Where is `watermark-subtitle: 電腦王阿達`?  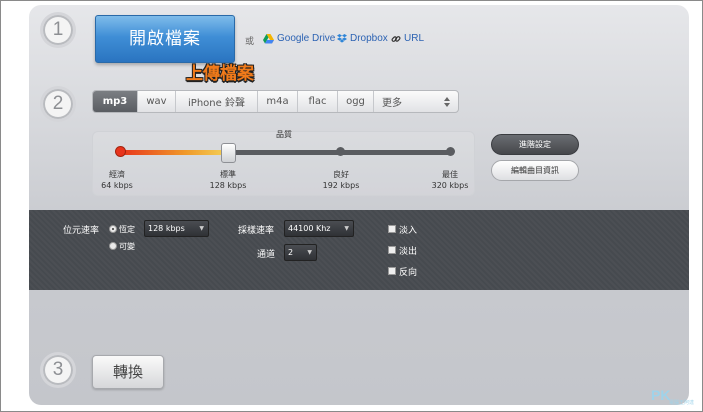 watermark-subtitle: 電腦王阿達 is located at coordinates (682, 403).